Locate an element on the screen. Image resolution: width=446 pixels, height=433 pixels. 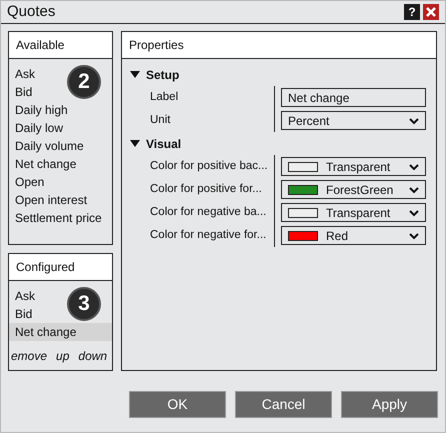
dialog-button: Cancel is located at coordinates (283, 404).